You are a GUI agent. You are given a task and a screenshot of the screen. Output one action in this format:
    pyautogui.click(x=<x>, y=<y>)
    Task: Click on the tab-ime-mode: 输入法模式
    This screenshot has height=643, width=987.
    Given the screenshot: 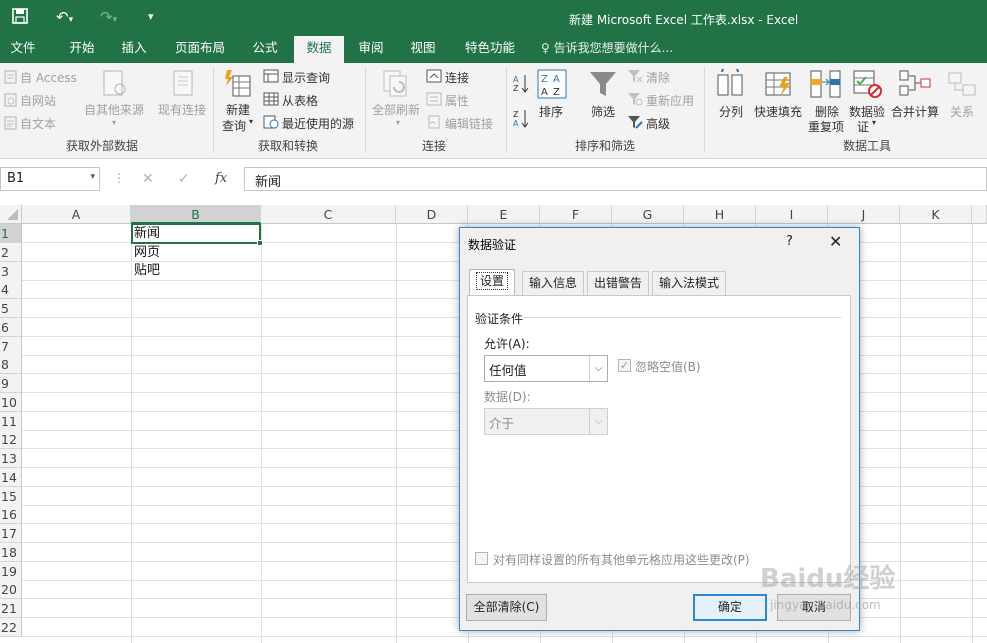 What is the action you would take?
    pyautogui.click(x=689, y=283)
    